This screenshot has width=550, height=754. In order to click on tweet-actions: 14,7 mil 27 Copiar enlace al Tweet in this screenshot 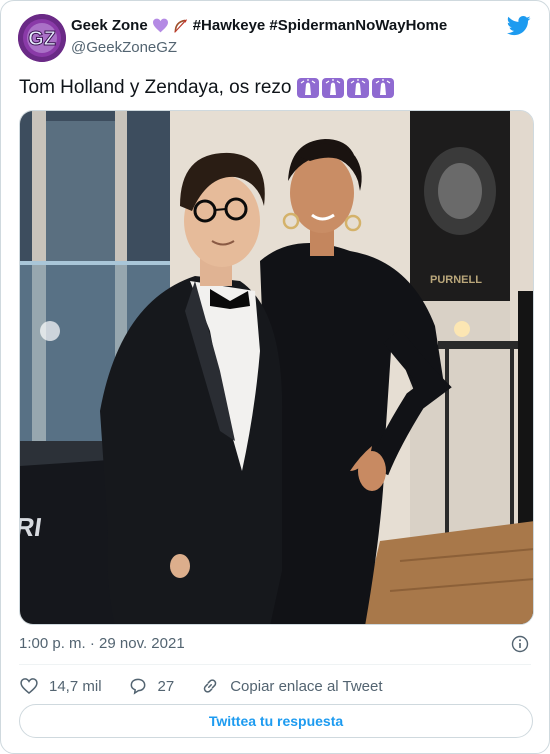, I will do `click(214, 686)`.